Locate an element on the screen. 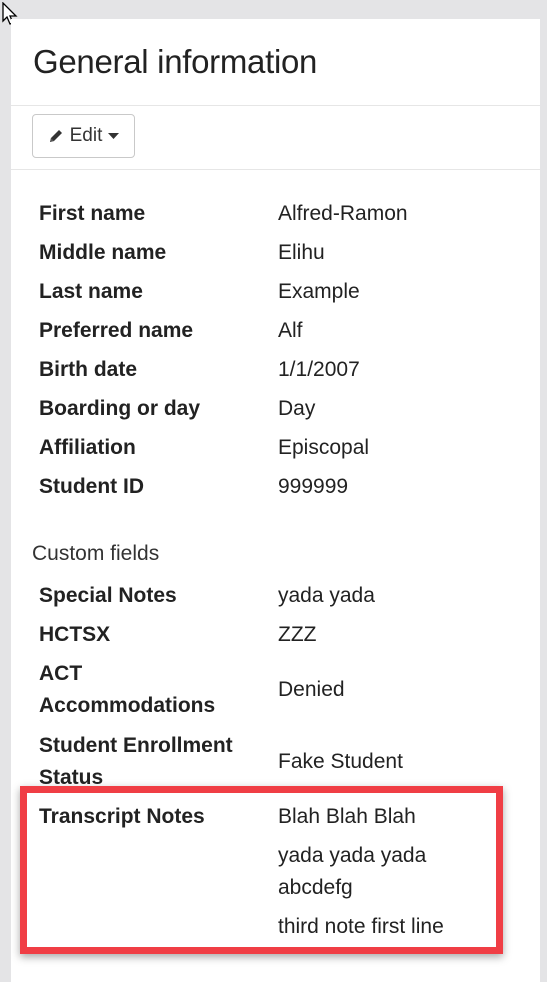 Image resolution: width=547 pixels, height=982 pixels. field-label: HCTSX is located at coordinates (75, 634).